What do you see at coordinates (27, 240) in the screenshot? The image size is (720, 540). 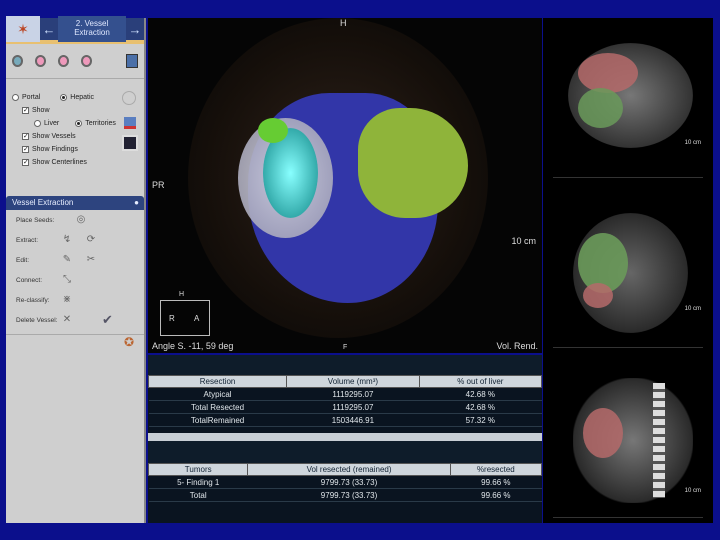 I see `extract-label: Extract:` at bounding box center [27, 240].